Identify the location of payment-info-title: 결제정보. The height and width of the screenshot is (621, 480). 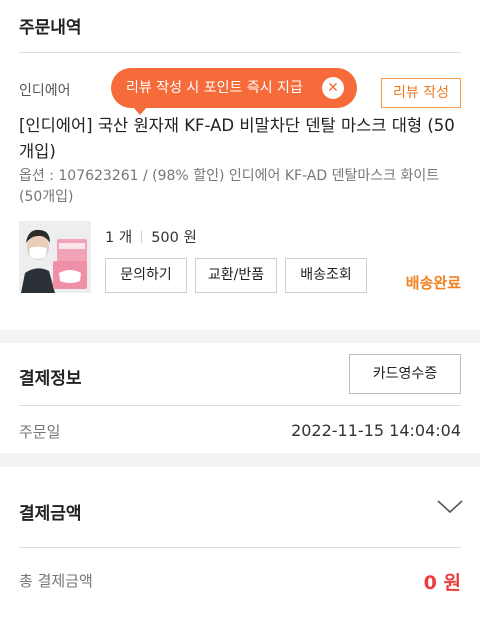
(50, 379).